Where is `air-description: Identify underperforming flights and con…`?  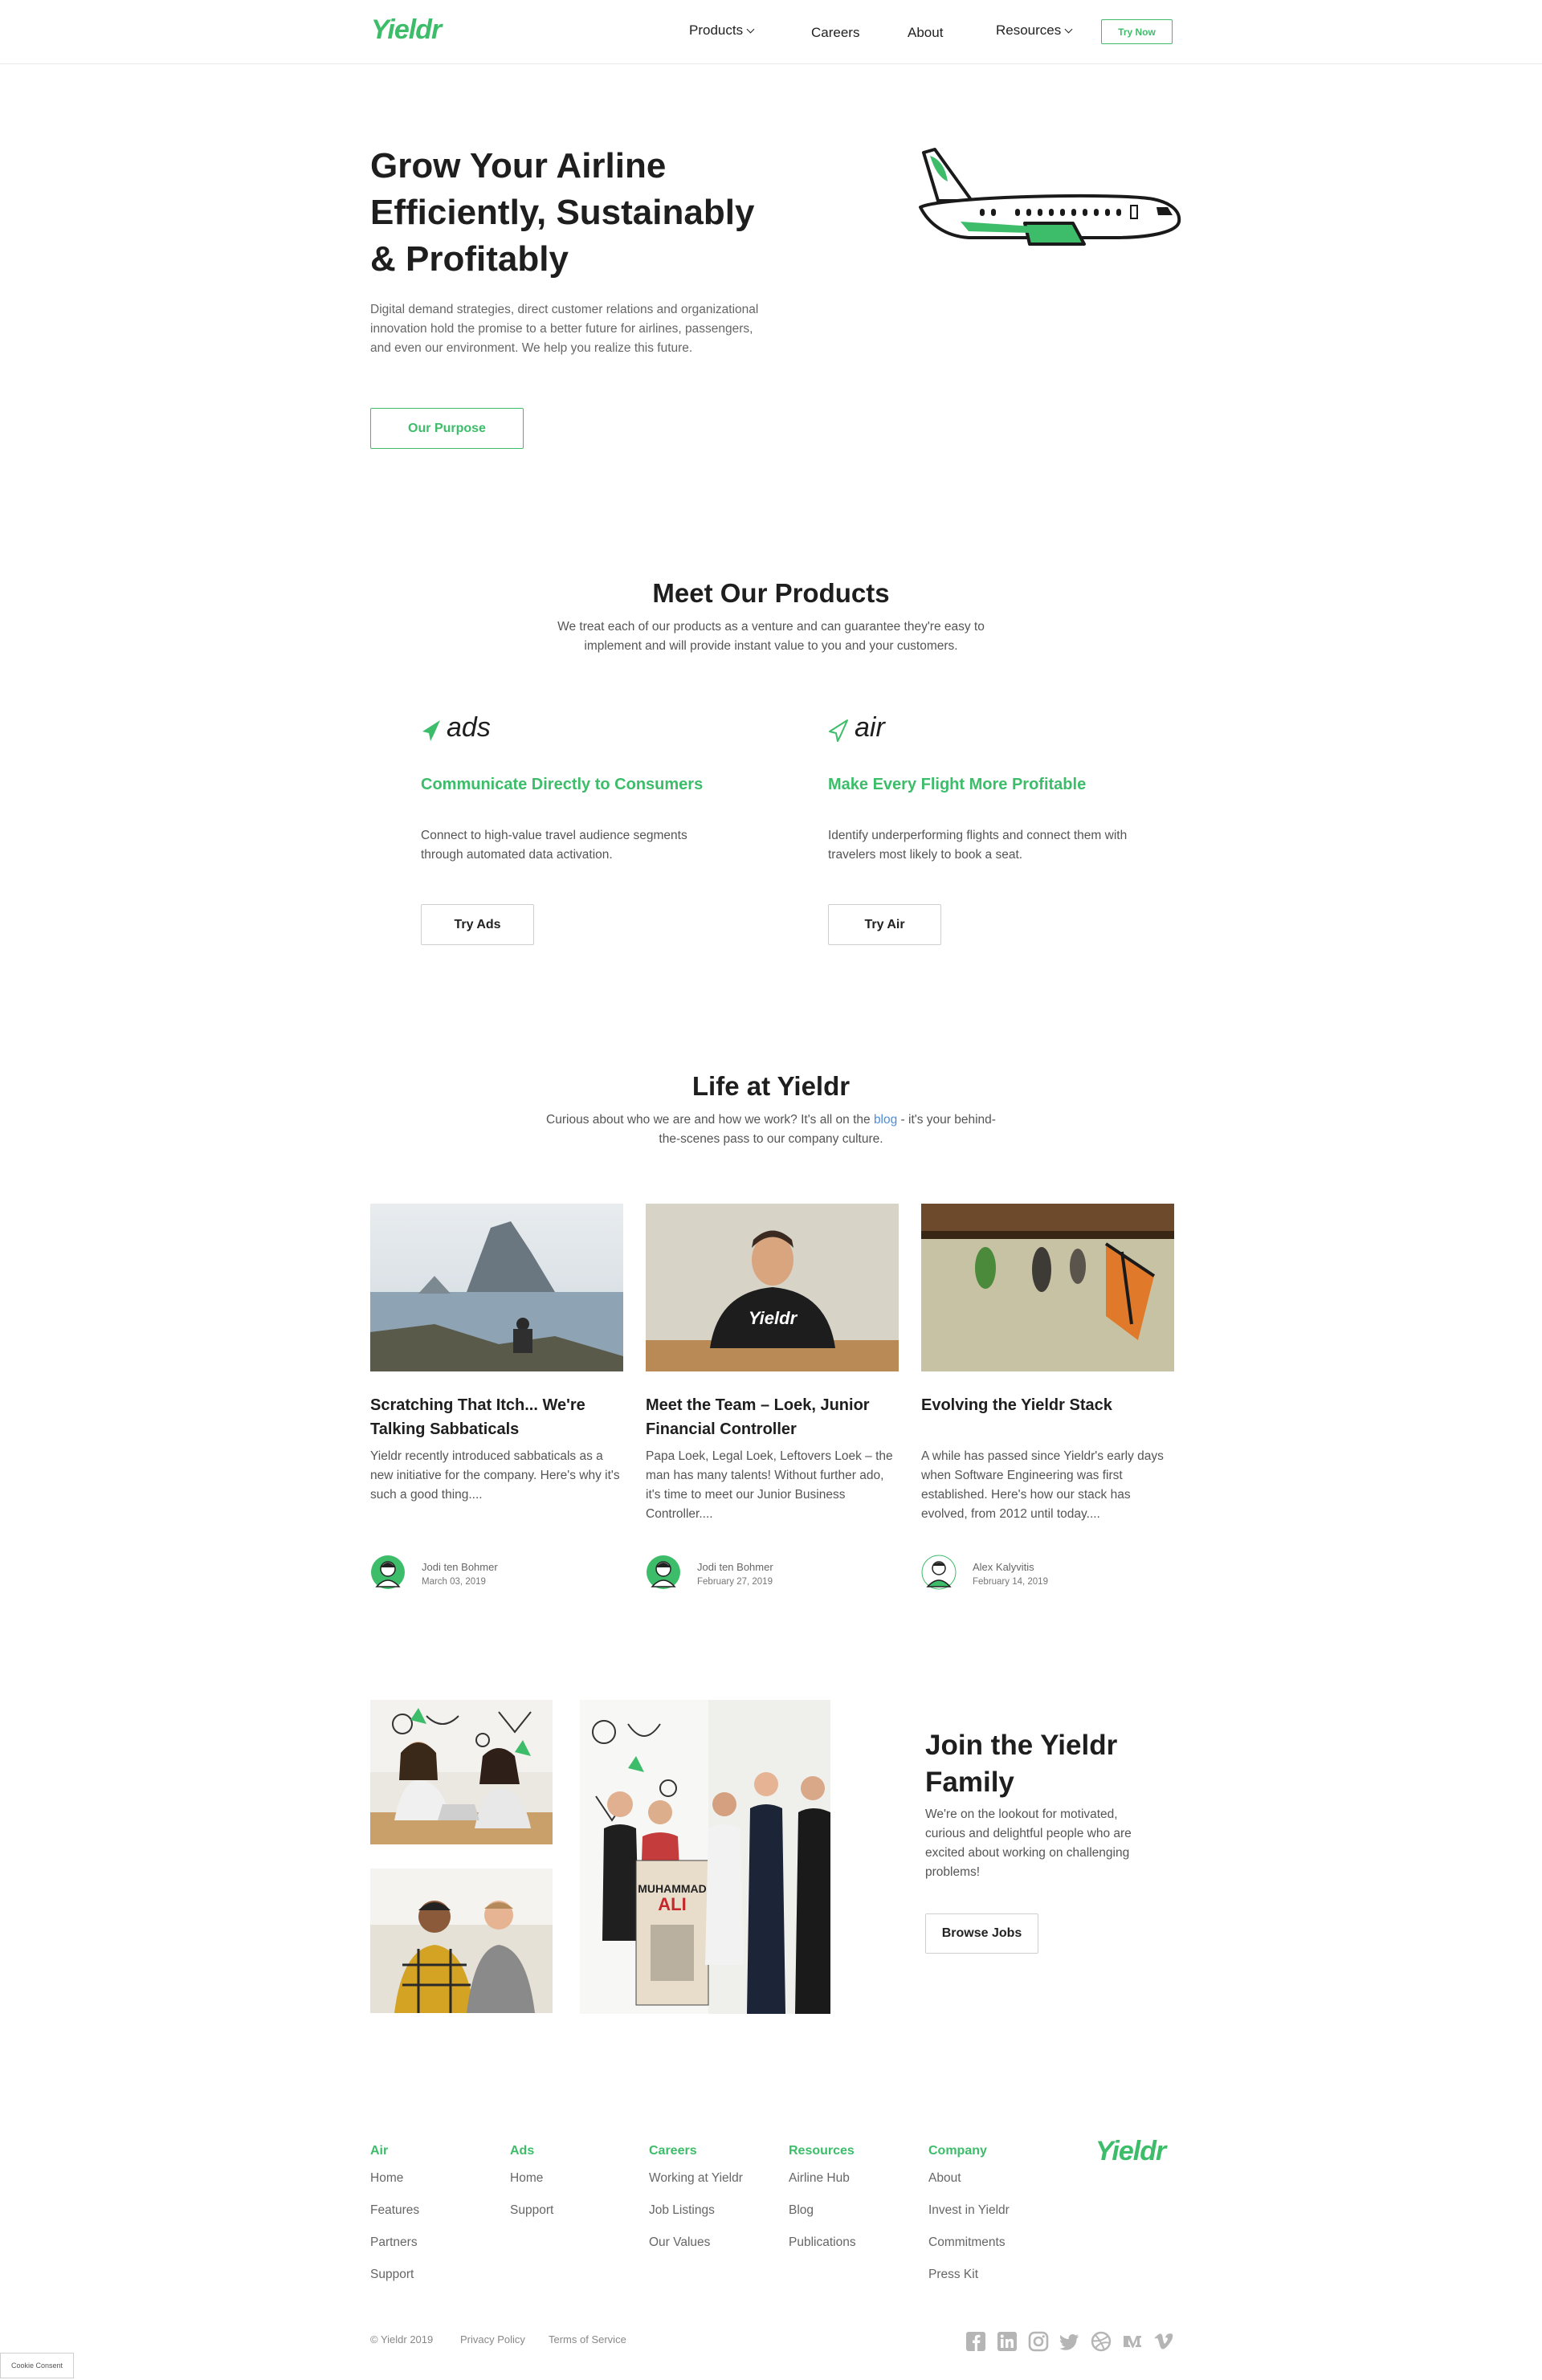 air-description: Identify underperforming flights and con… is located at coordinates (978, 846).